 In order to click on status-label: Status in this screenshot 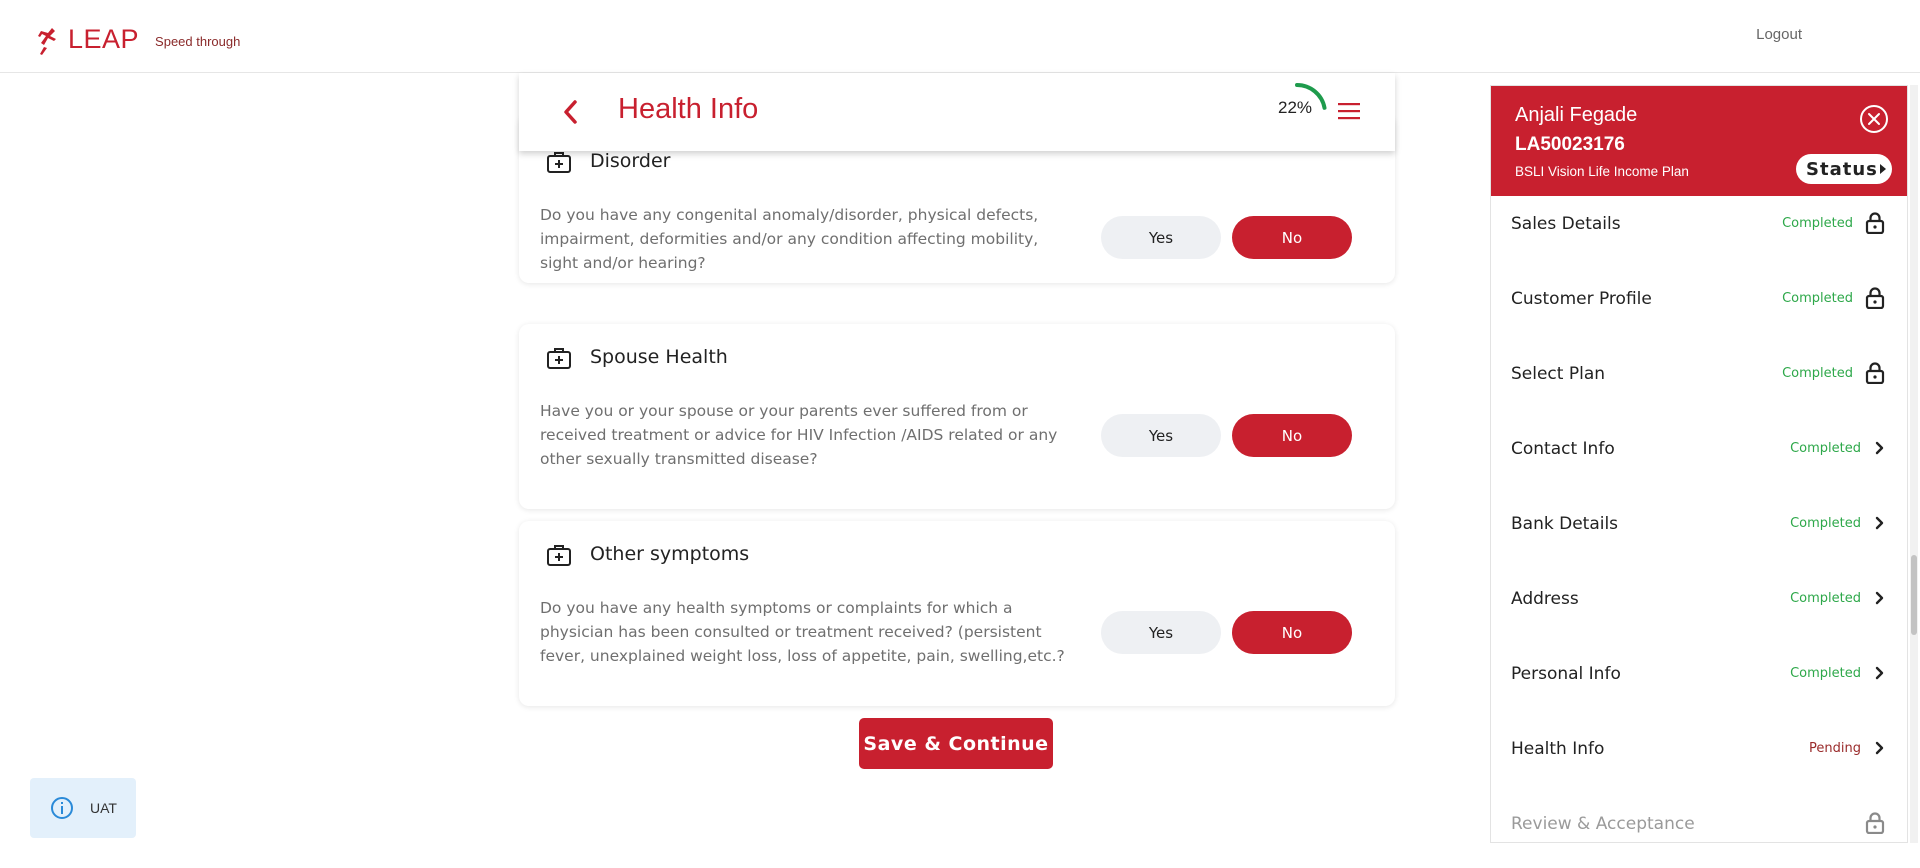, I will do `click(1842, 169)`.